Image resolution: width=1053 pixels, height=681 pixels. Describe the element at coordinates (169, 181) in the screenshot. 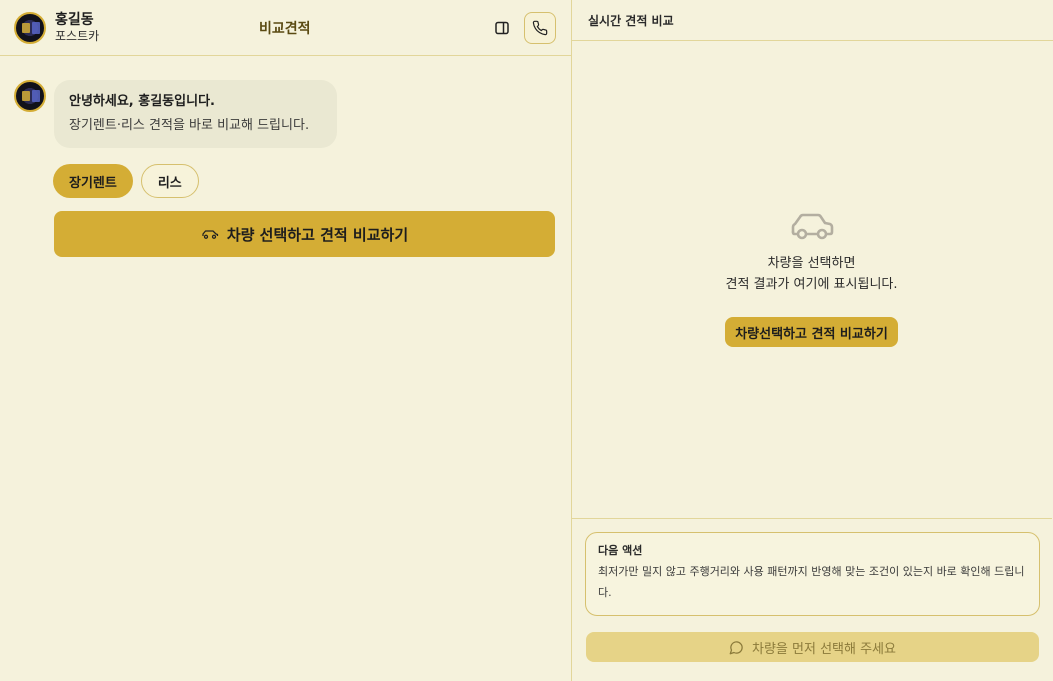

I see `chip-lease: 리스` at that location.